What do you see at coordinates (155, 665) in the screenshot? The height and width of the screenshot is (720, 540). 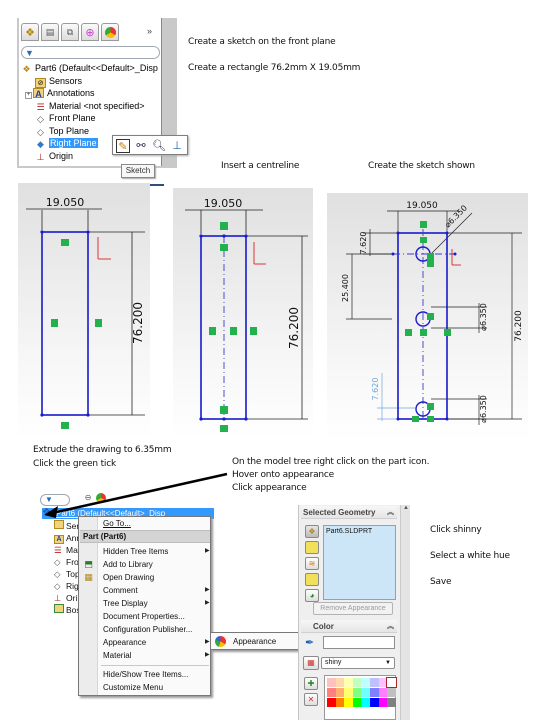 I see `menu-separator` at bounding box center [155, 665].